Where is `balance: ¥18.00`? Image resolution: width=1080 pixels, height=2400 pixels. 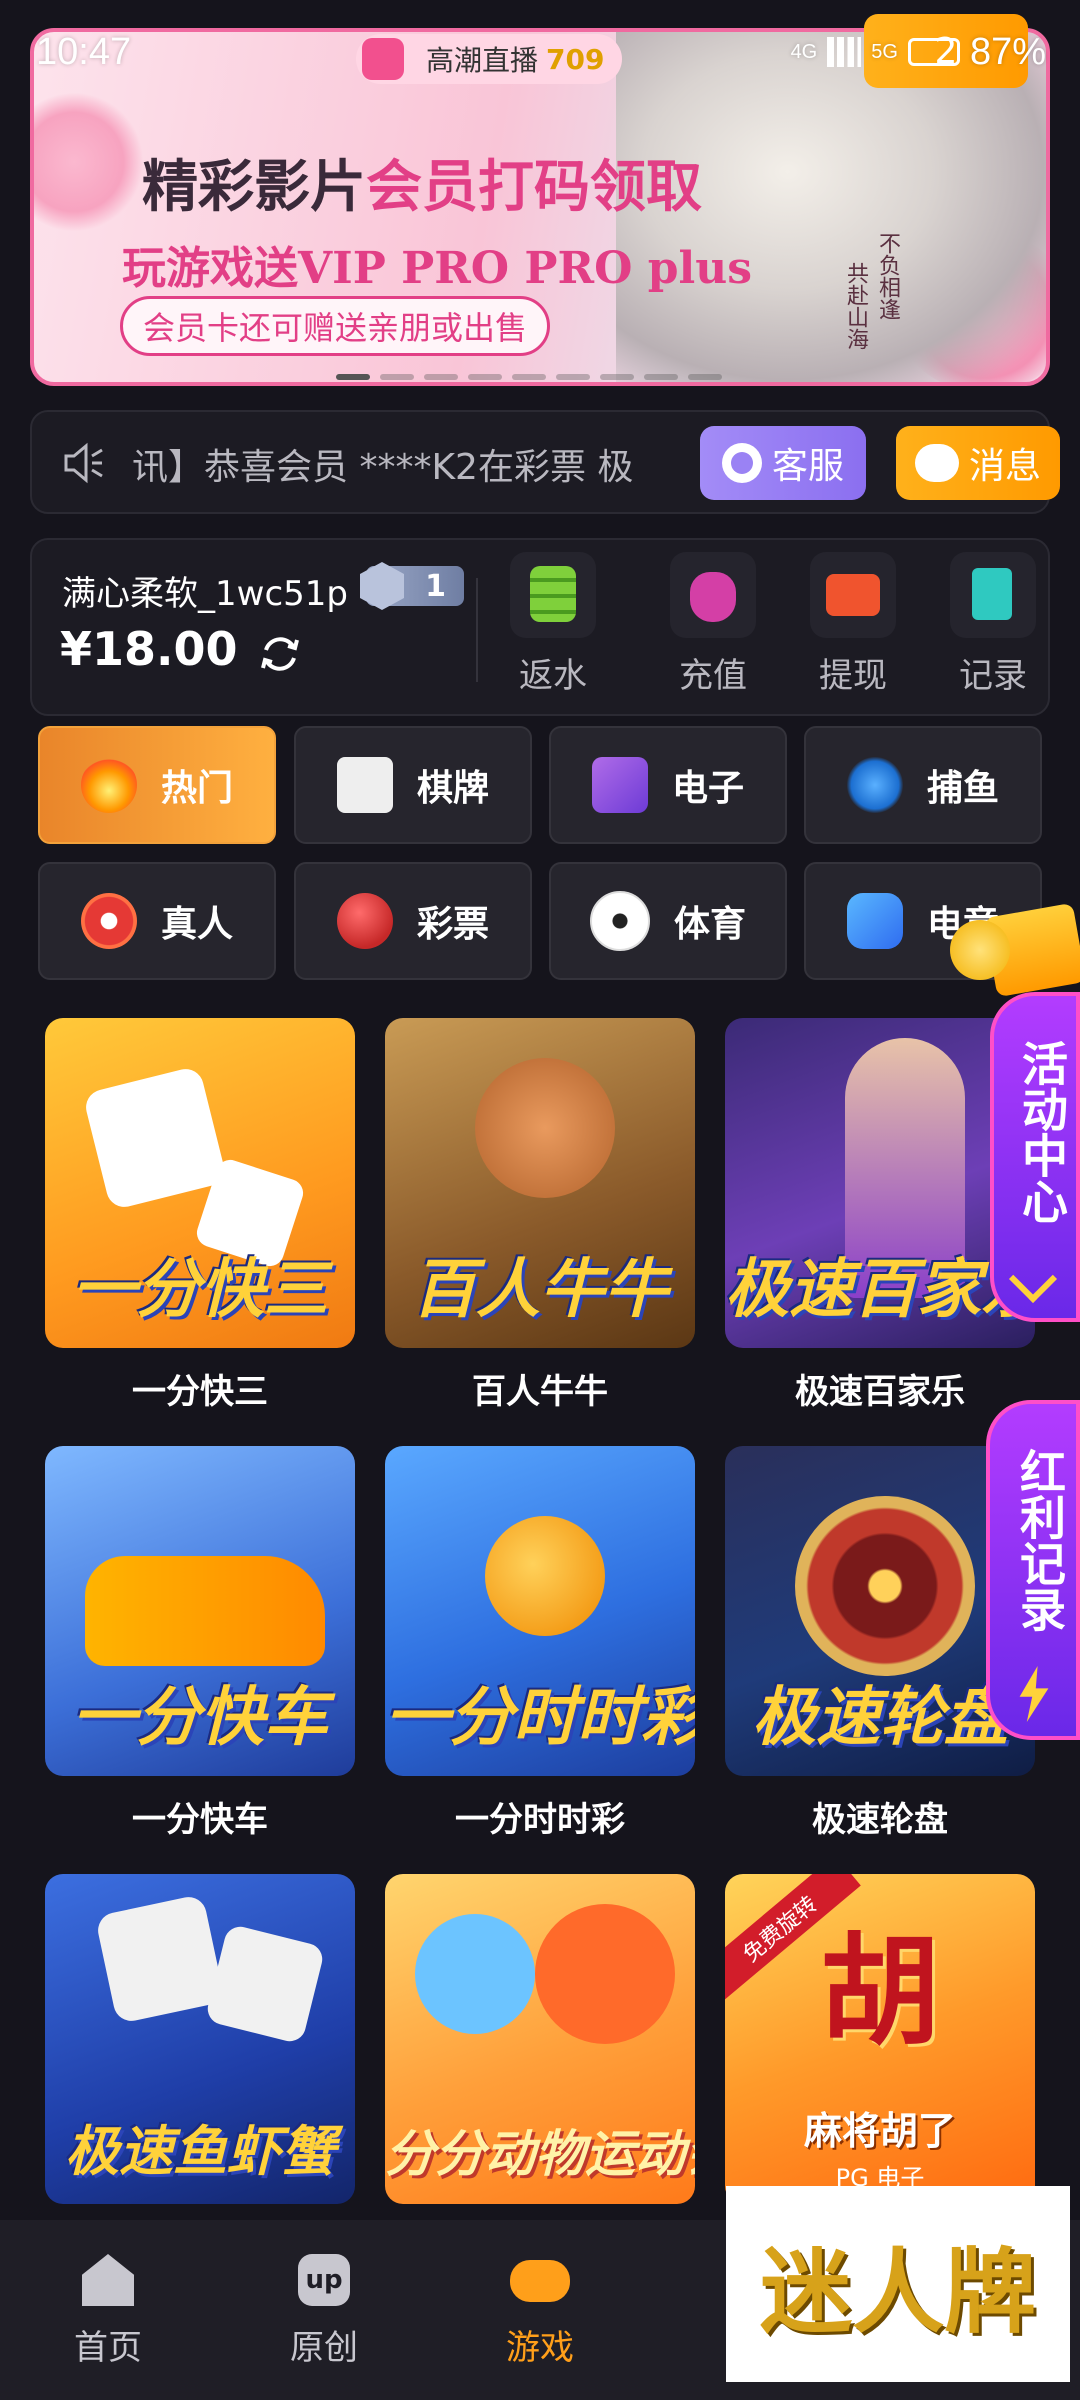 balance: ¥18.00 is located at coordinates (149, 649).